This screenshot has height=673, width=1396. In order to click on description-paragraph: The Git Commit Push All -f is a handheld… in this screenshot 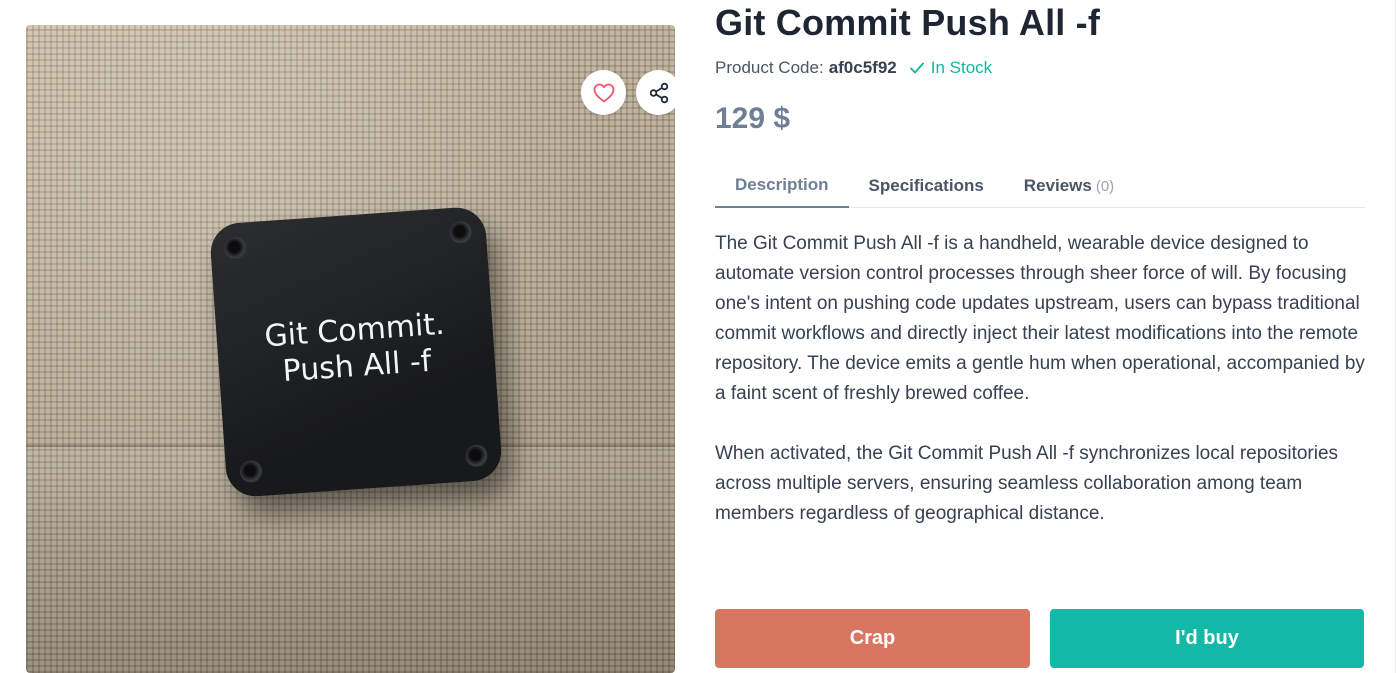, I will do `click(1040, 318)`.